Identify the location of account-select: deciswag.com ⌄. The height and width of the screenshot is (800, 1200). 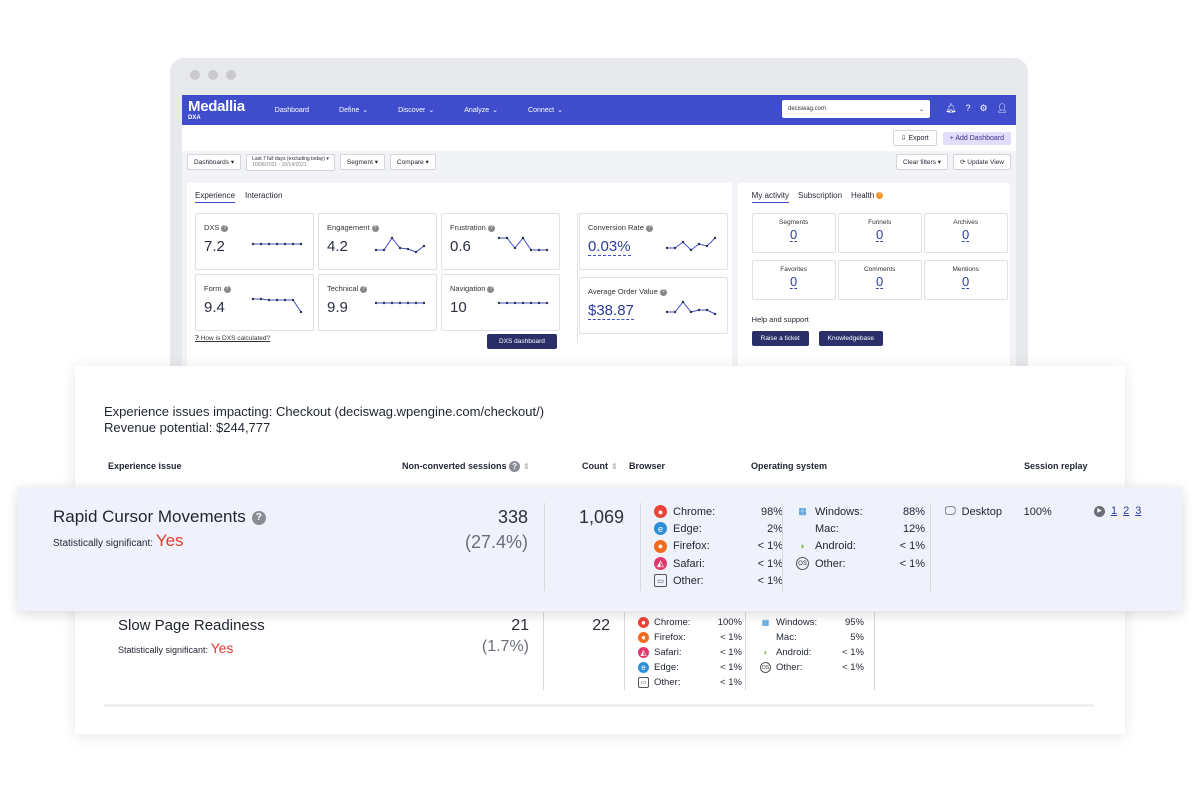
(856, 109).